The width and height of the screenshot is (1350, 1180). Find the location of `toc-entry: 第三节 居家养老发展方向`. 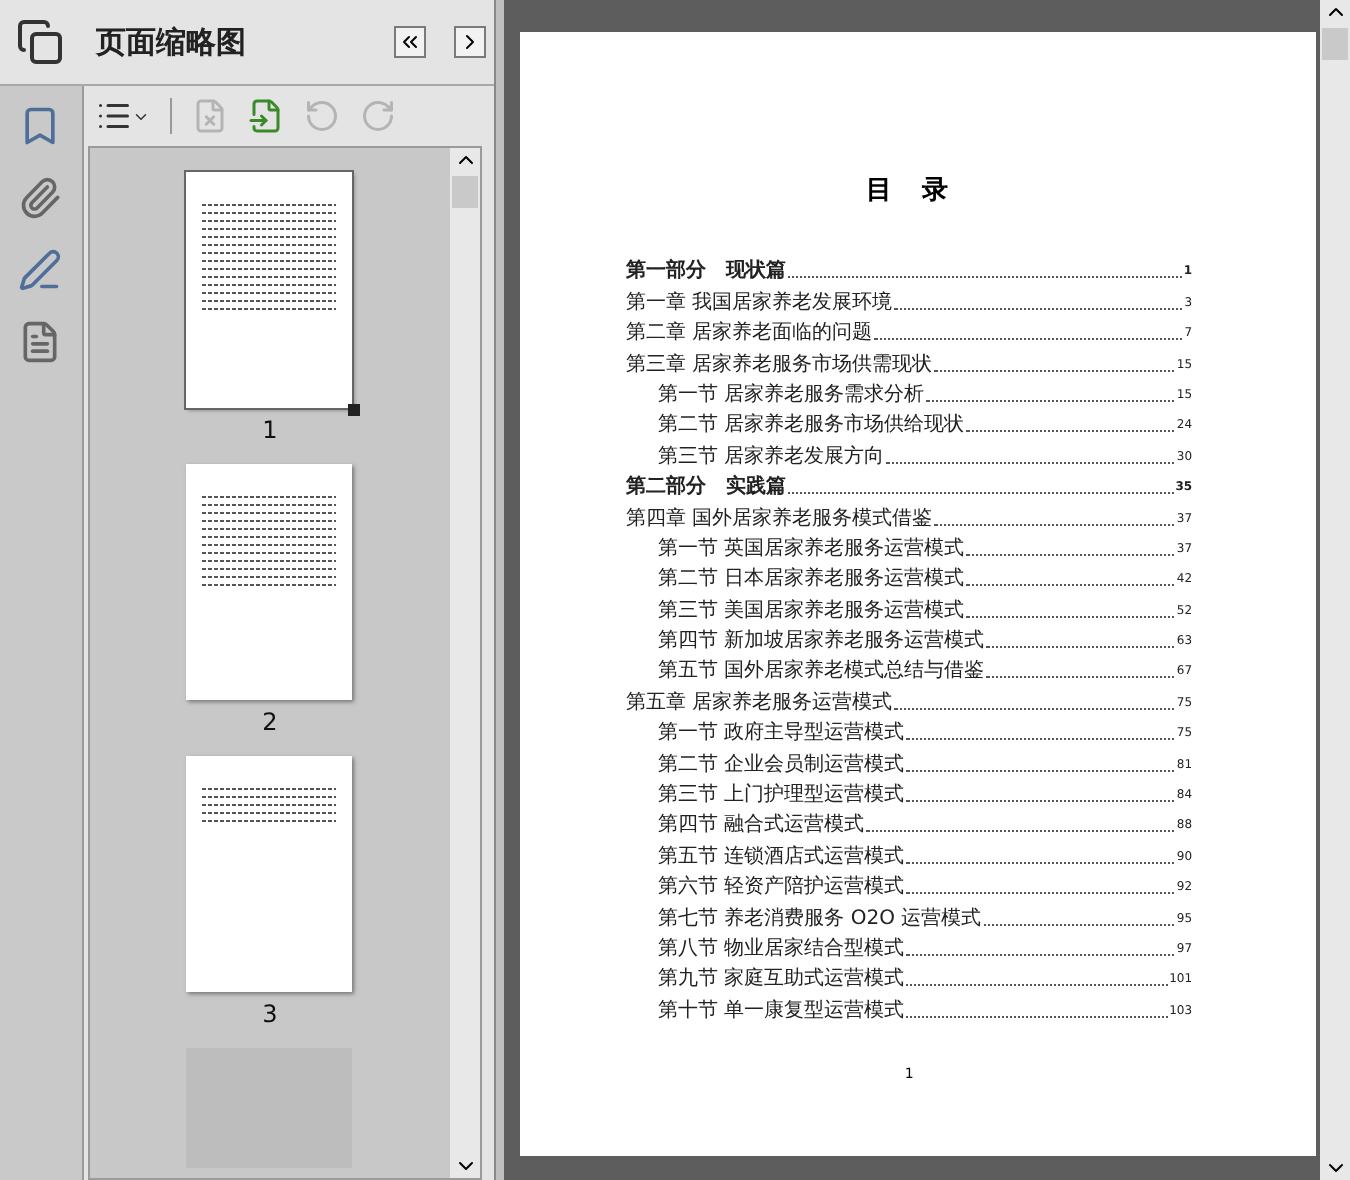

toc-entry: 第三节 居家养老发展方向 is located at coordinates (771, 456).